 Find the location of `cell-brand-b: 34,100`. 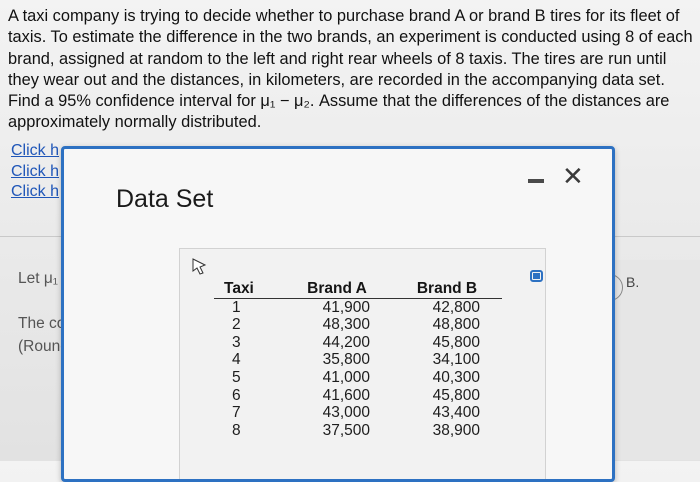

cell-brand-b: 34,100 is located at coordinates (456, 360).